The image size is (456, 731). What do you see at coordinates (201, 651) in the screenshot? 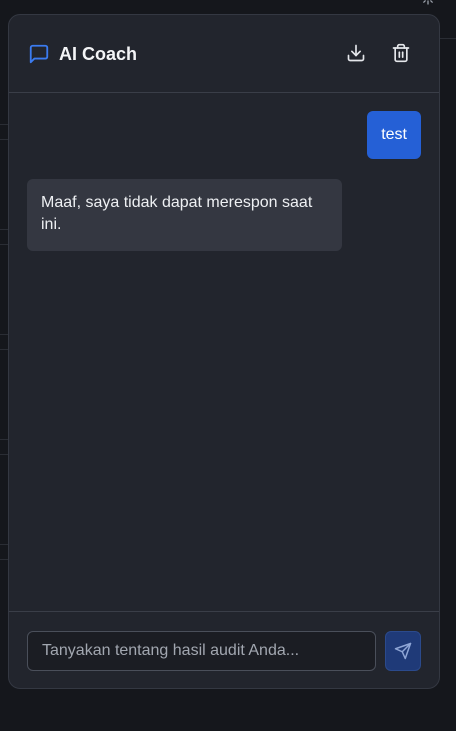
I see `chat-input` at bounding box center [201, 651].